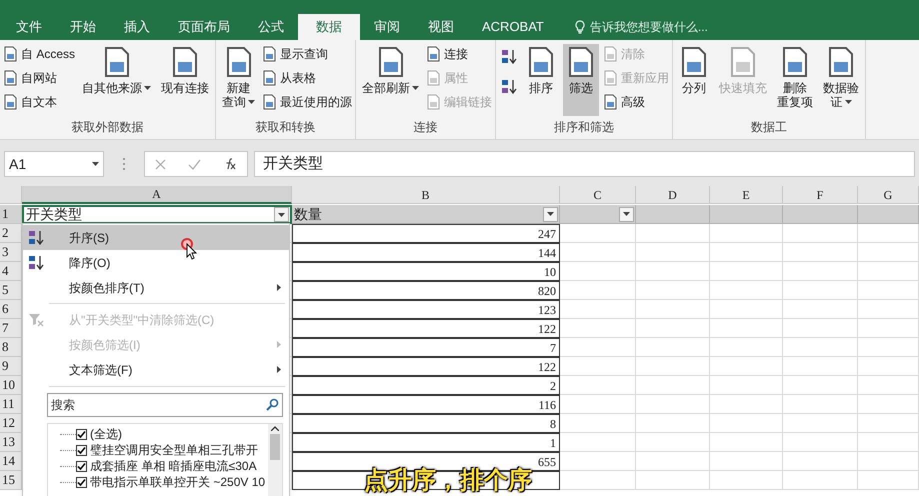 The height and width of the screenshot is (496, 919). Describe the element at coordinates (204, 27) in the screenshot. I see `ribbon-tab: 页面布局` at that location.